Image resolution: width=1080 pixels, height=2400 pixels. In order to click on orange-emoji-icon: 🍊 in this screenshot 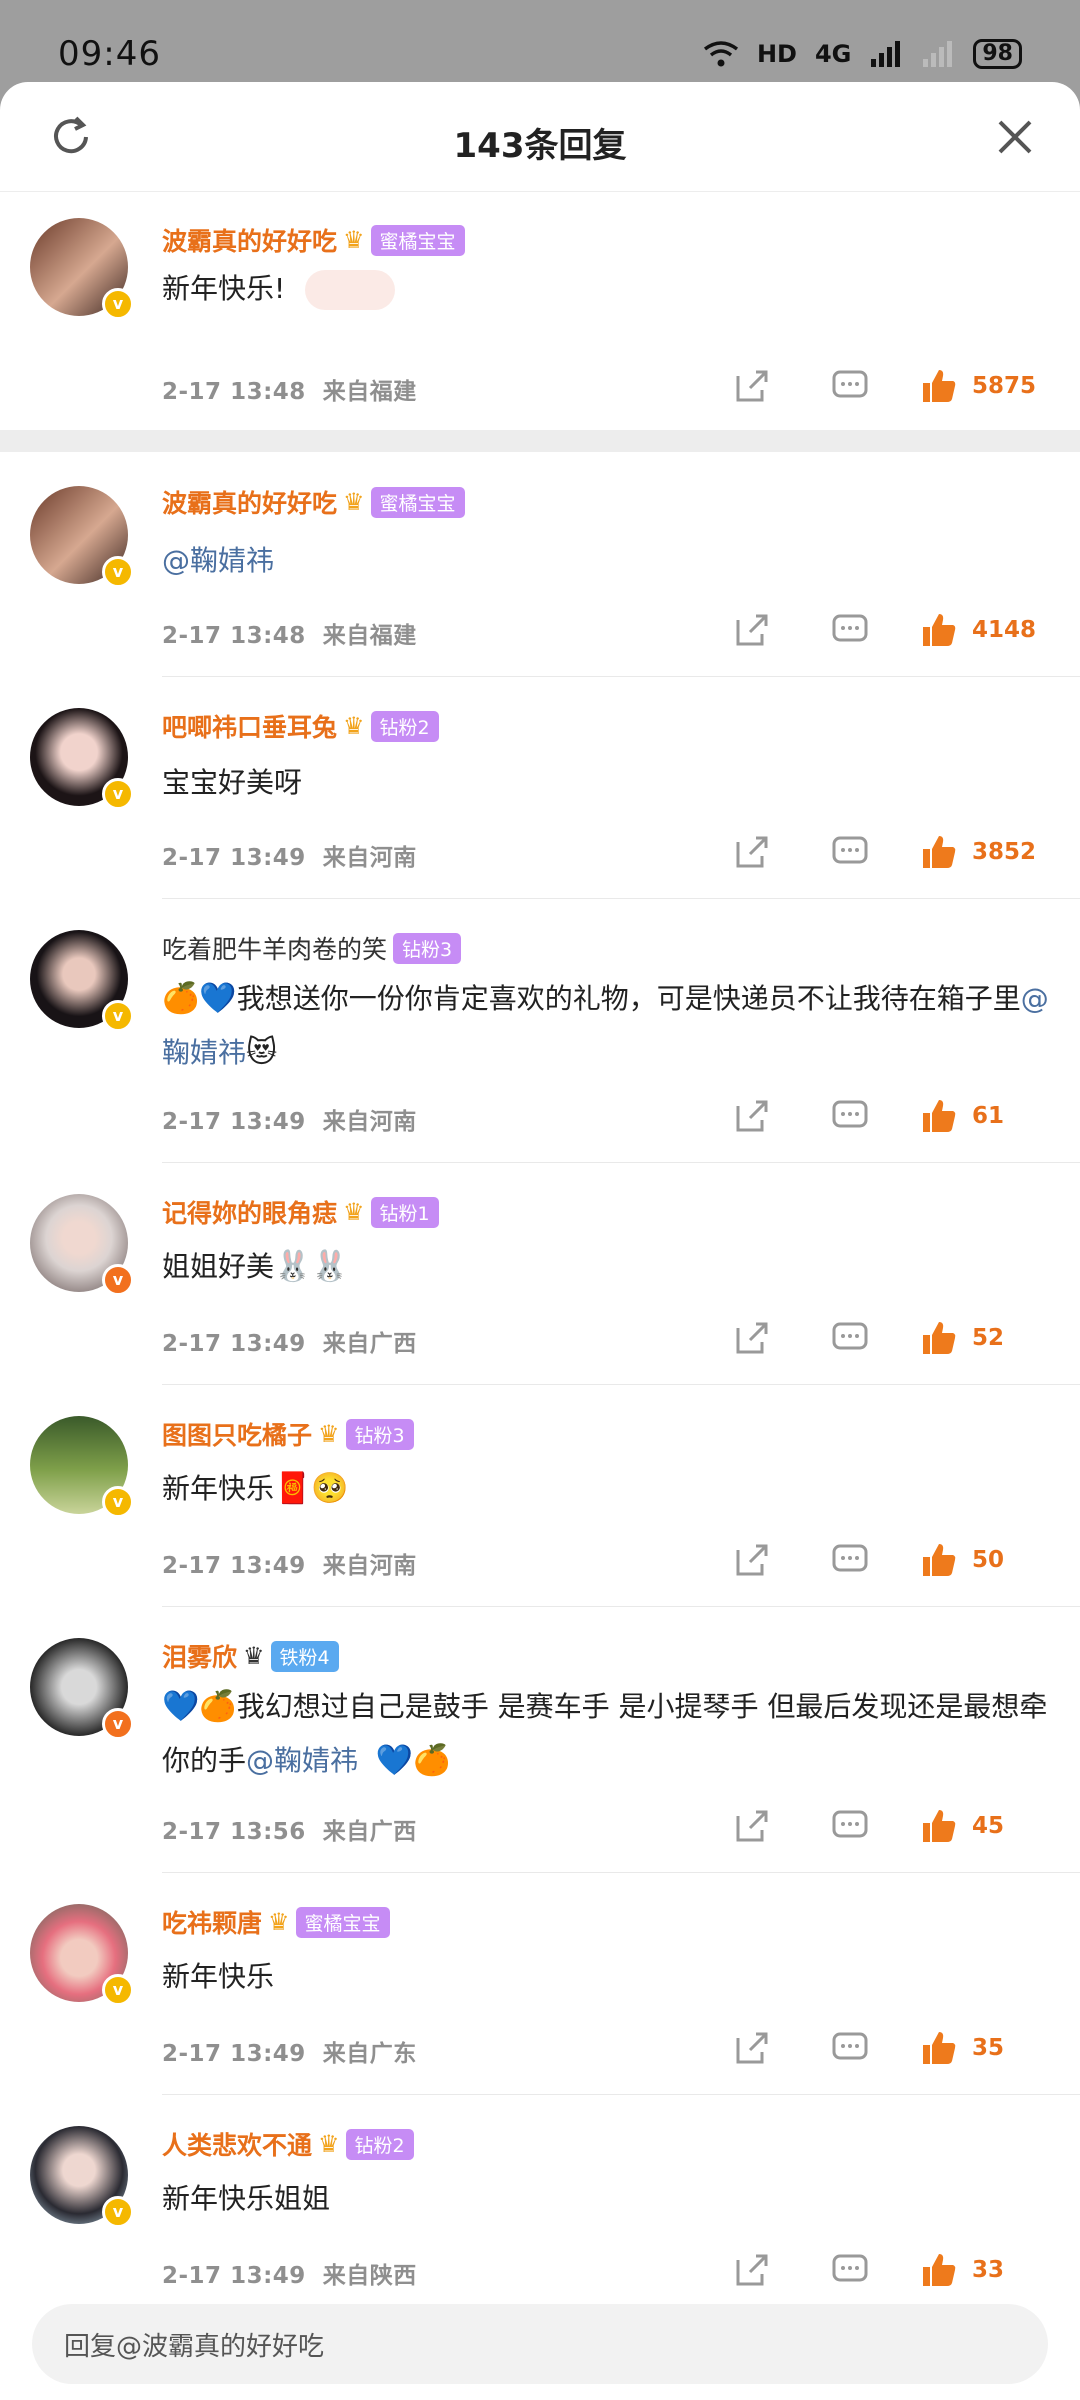, I will do `click(181, 998)`.